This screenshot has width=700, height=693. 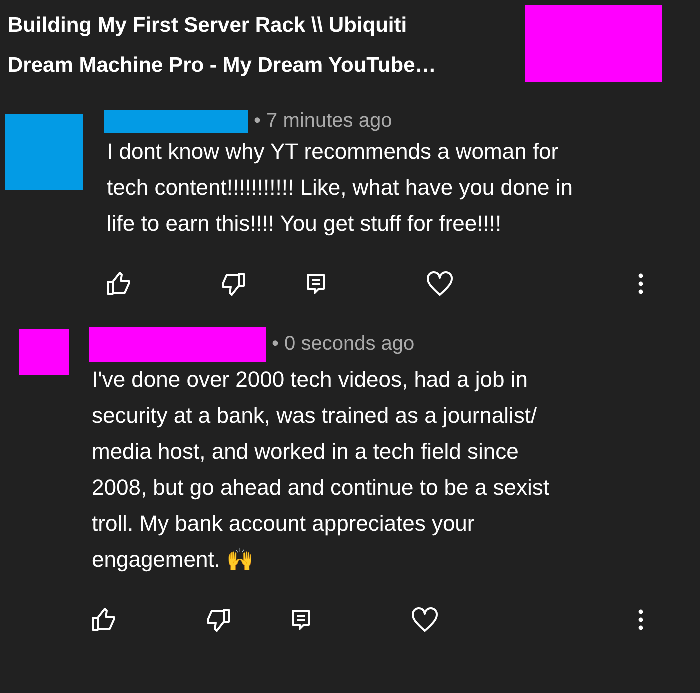 What do you see at coordinates (343, 344) in the screenshot?
I see `comment-time: • 0 seconds ago` at bounding box center [343, 344].